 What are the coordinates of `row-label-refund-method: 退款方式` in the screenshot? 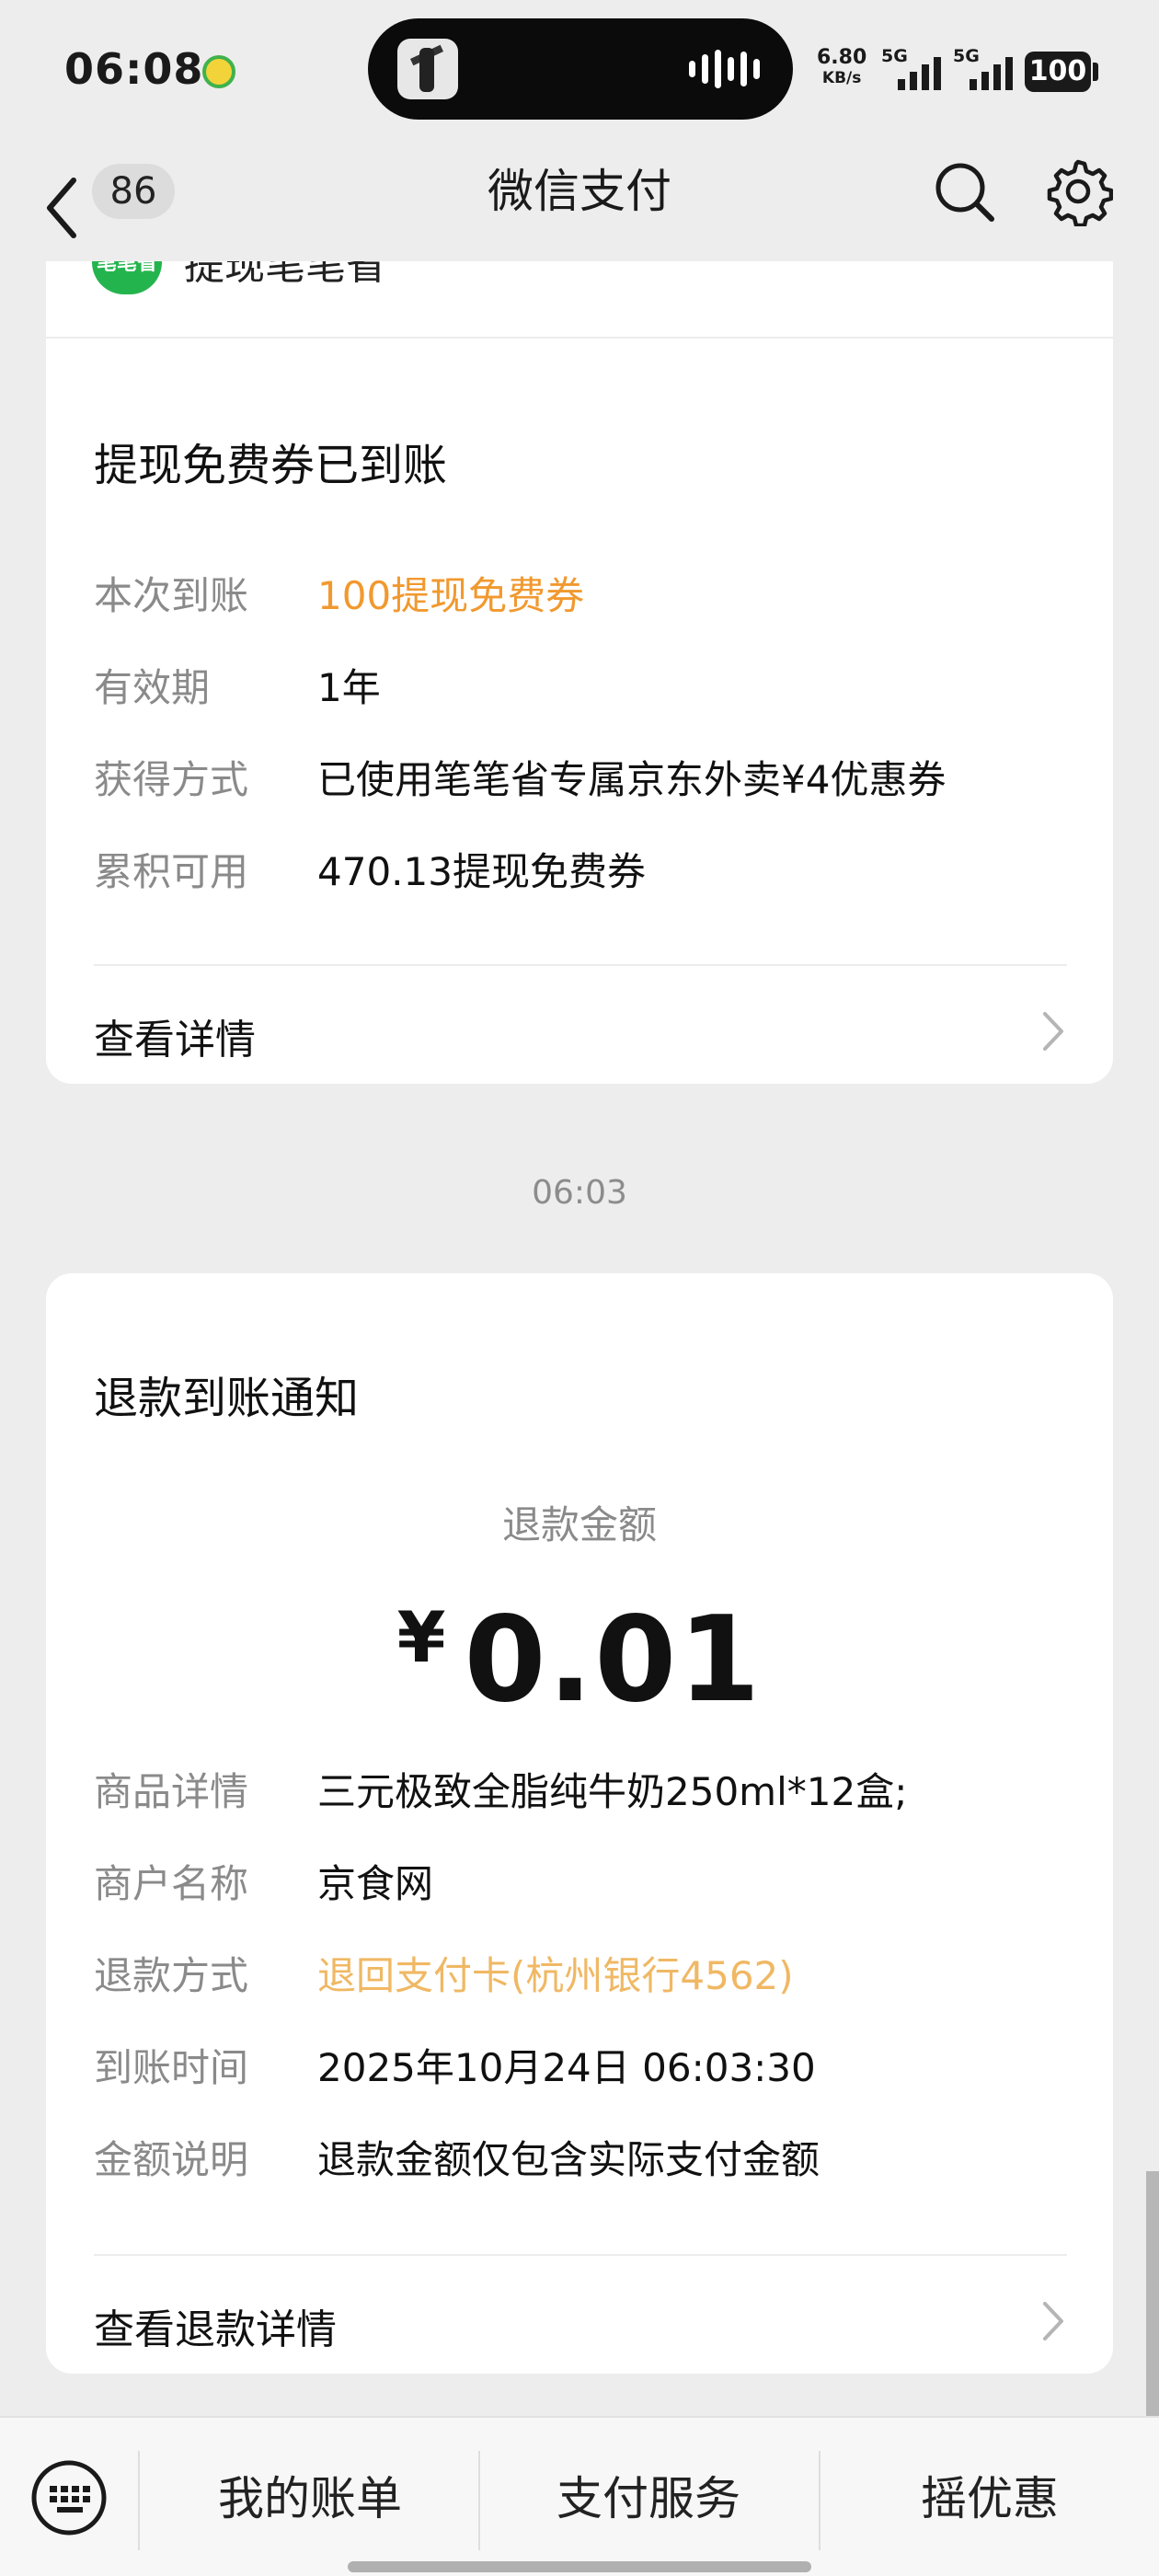 It's located at (171, 1975).